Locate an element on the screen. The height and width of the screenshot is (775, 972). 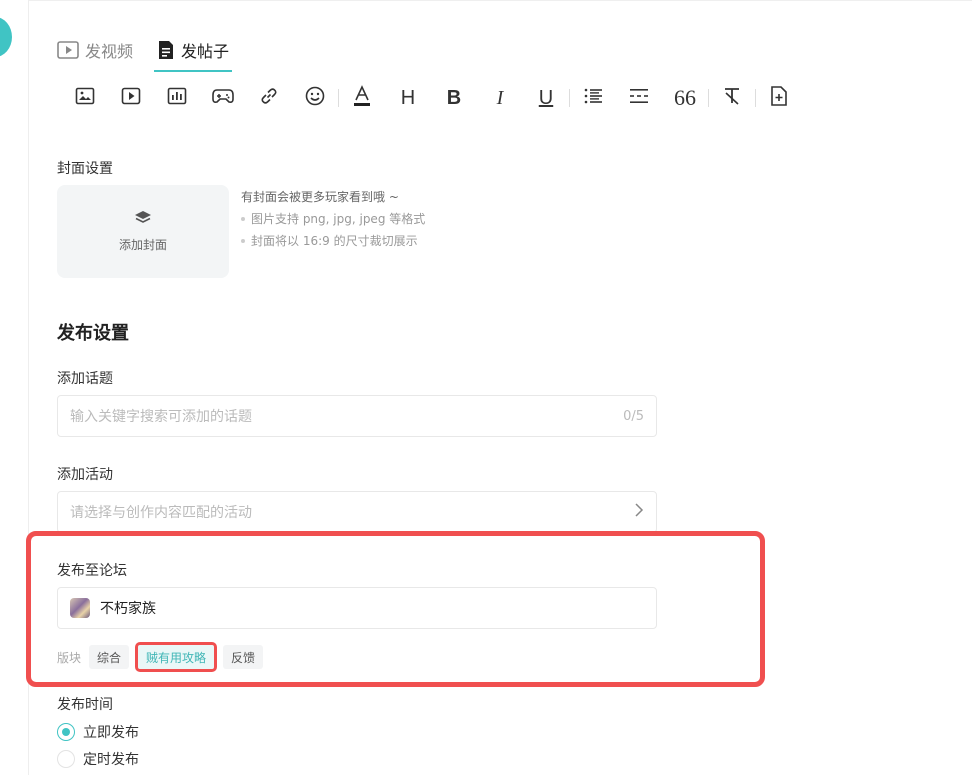
divider-button is located at coordinates (639, 98).